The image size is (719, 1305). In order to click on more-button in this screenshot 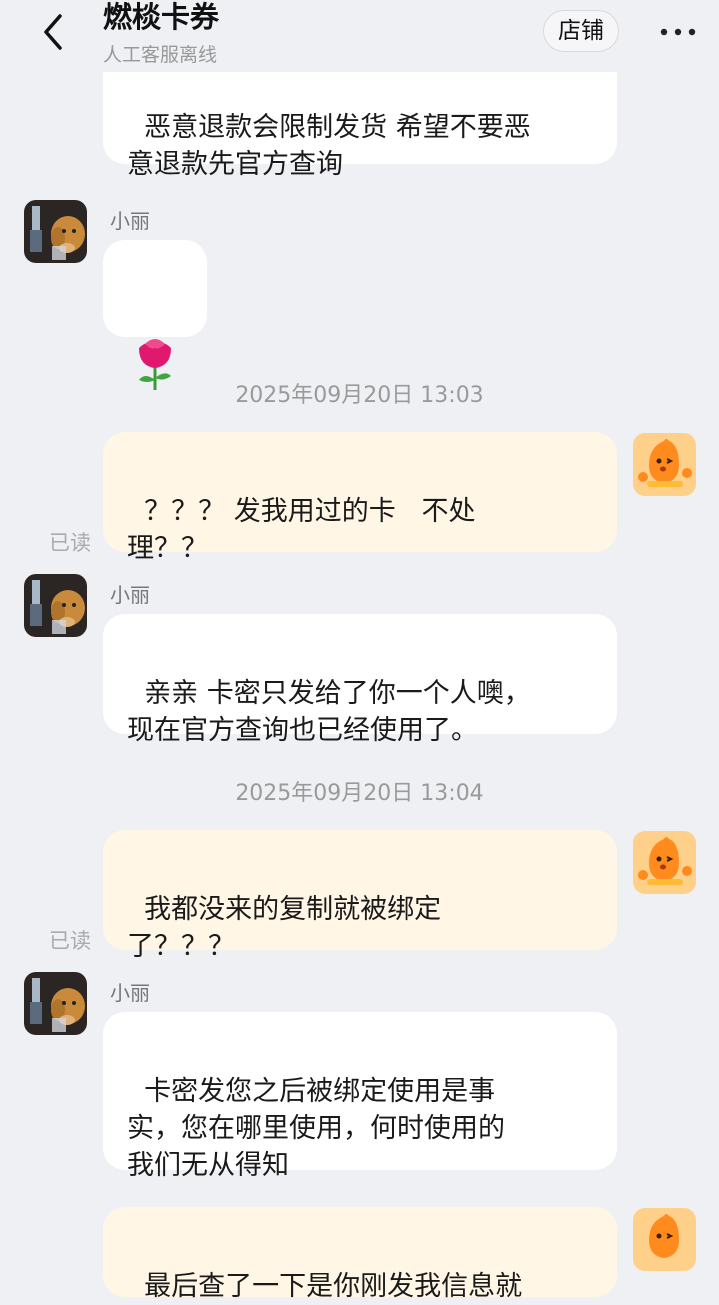, I will do `click(678, 32)`.